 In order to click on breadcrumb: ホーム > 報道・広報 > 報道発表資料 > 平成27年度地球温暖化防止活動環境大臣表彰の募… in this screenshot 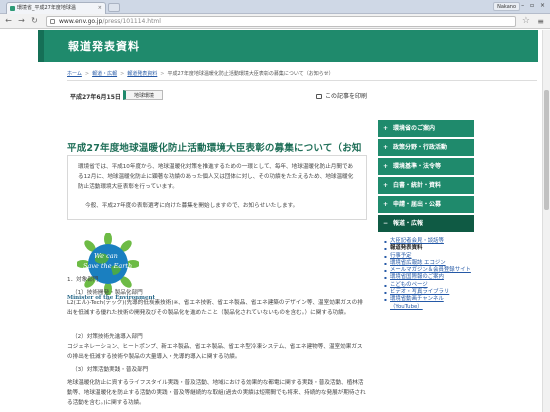, I will do `click(200, 73)`.